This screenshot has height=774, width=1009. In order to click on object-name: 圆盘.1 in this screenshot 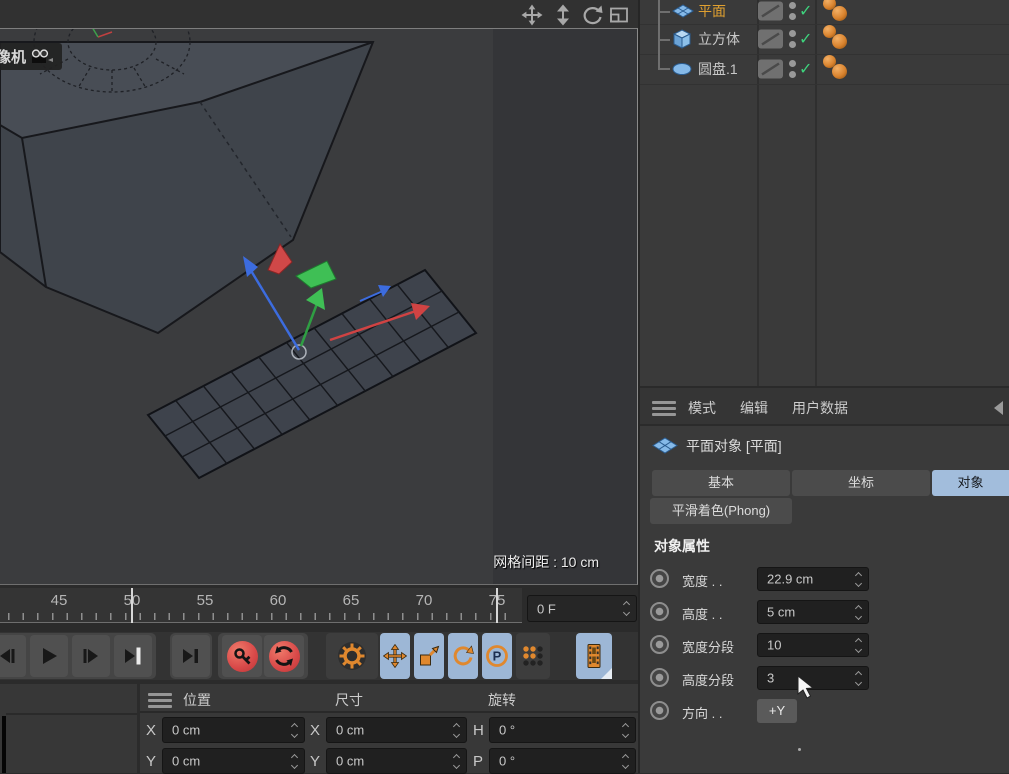, I will do `click(718, 69)`.